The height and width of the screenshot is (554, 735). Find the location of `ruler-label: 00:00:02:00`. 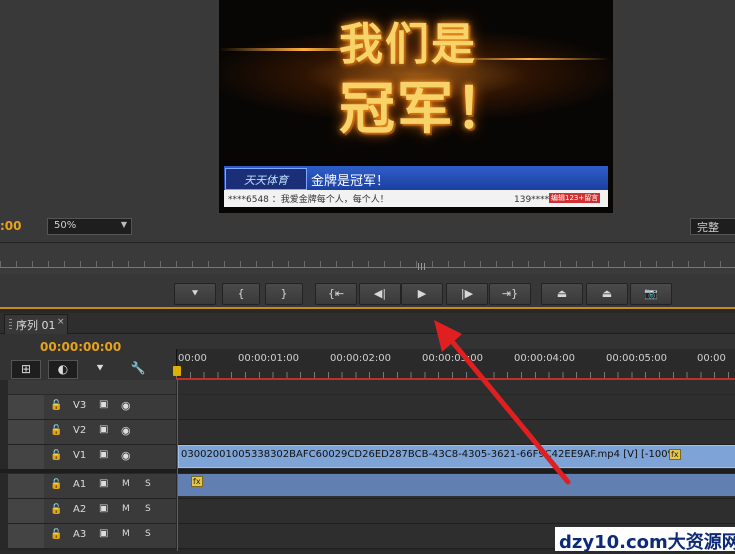

ruler-label: 00:00:02:00 is located at coordinates (361, 358).